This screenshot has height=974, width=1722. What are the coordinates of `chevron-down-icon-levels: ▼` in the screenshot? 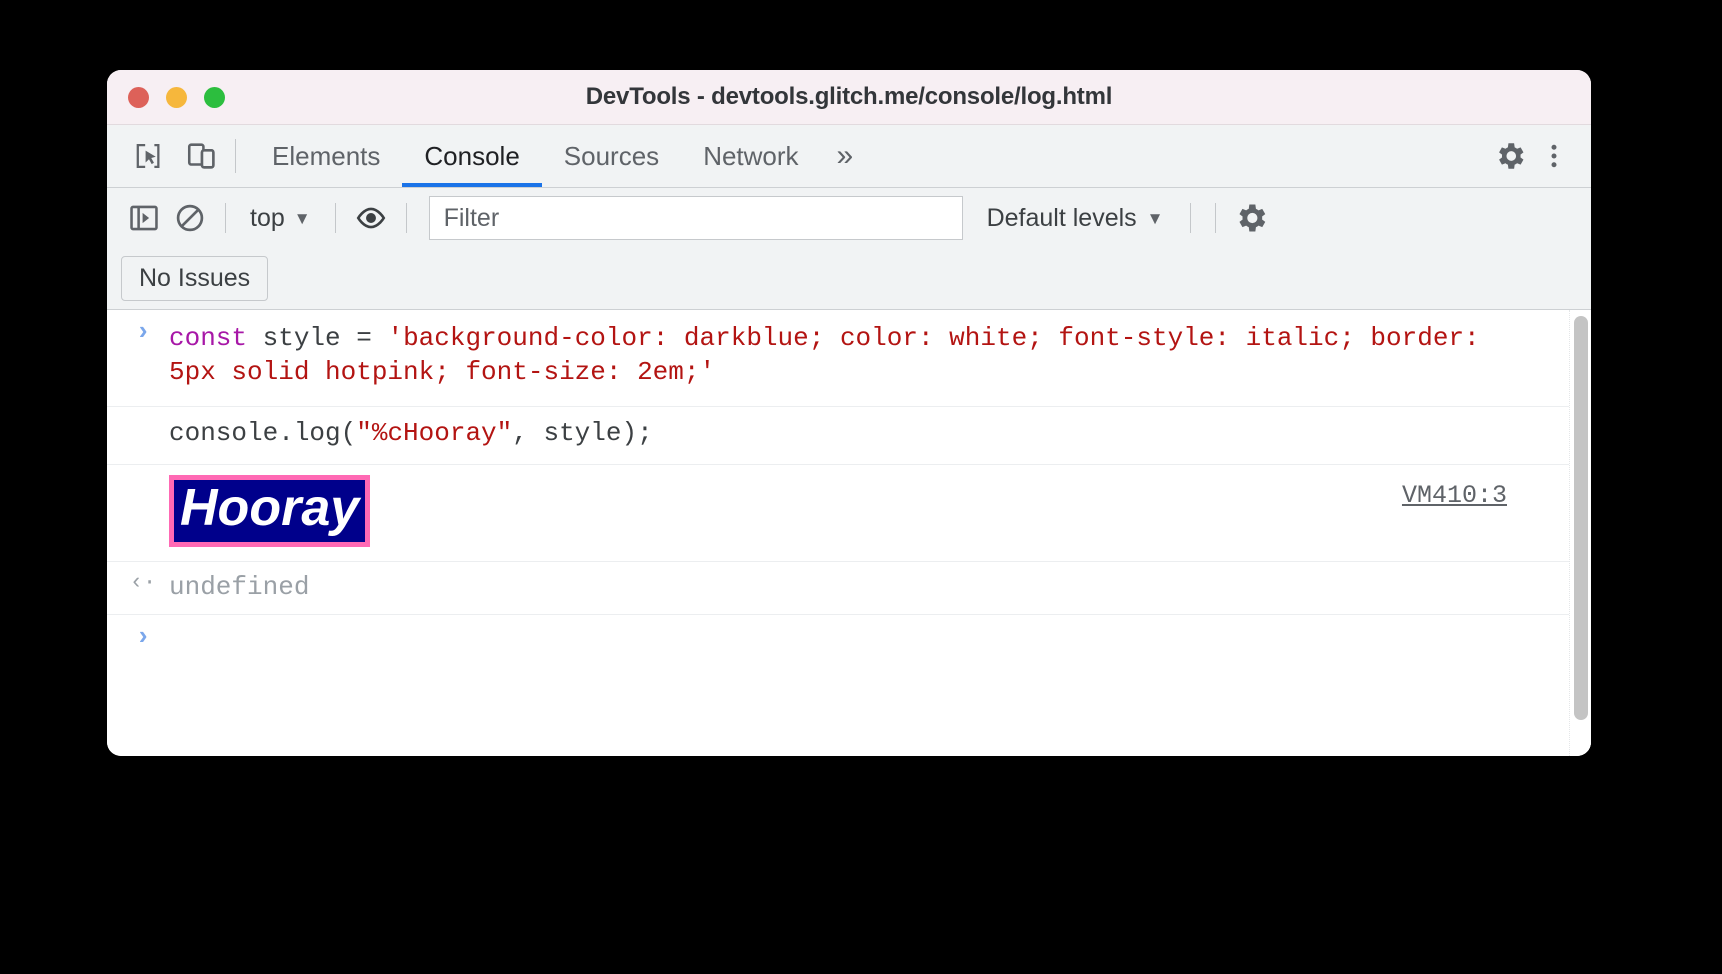 It's located at (1155, 218).